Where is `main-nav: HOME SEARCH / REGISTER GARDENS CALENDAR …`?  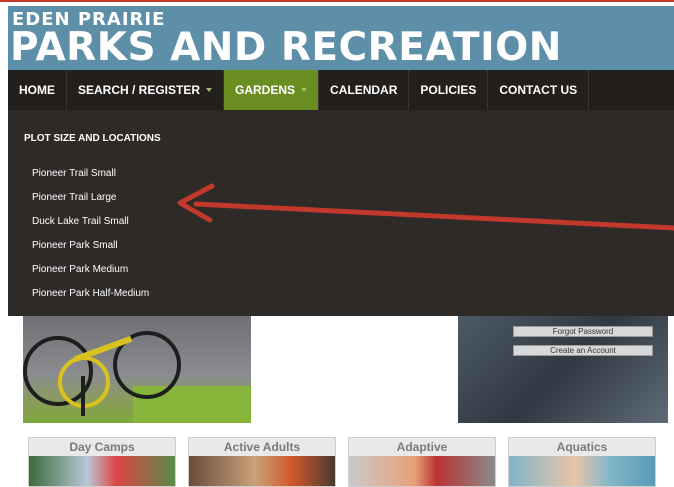 main-nav: HOME SEARCH / REGISTER GARDENS CALENDAR … is located at coordinates (341, 90).